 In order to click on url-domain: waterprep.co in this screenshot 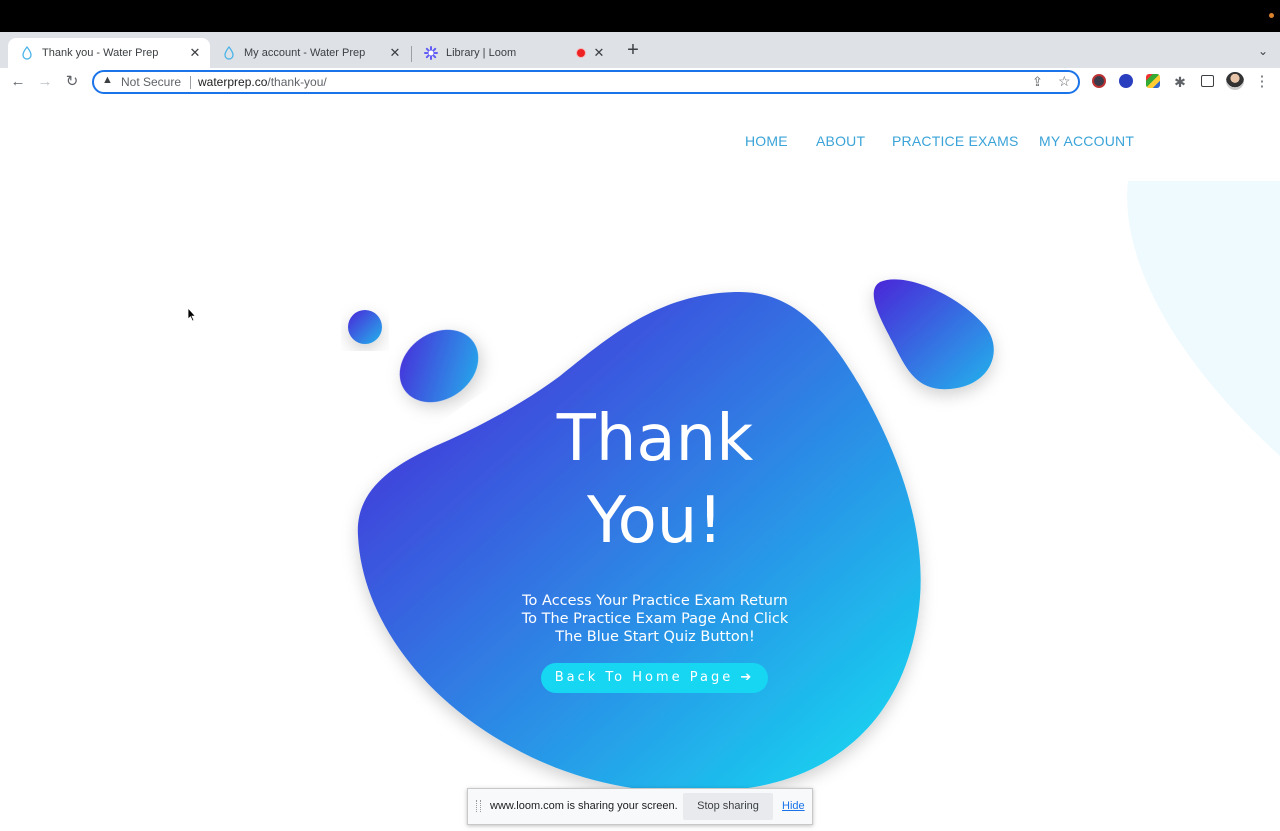, I will do `click(233, 82)`.